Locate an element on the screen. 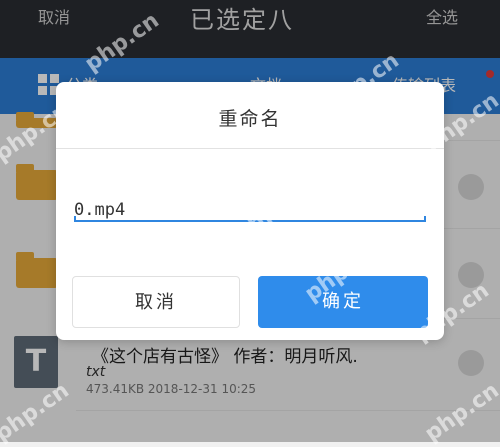 This screenshot has height=447, width=500. dialog-title: 重命名 is located at coordinates (250, 119).